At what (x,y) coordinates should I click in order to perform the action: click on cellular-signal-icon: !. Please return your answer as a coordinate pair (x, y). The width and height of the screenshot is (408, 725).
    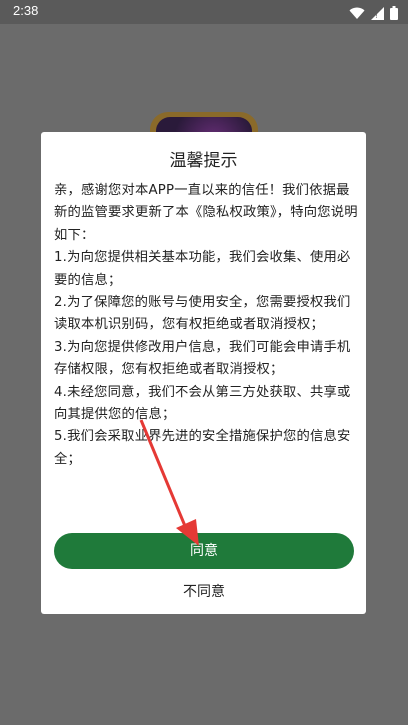
    Looking at the image, I should click on (377, 14).